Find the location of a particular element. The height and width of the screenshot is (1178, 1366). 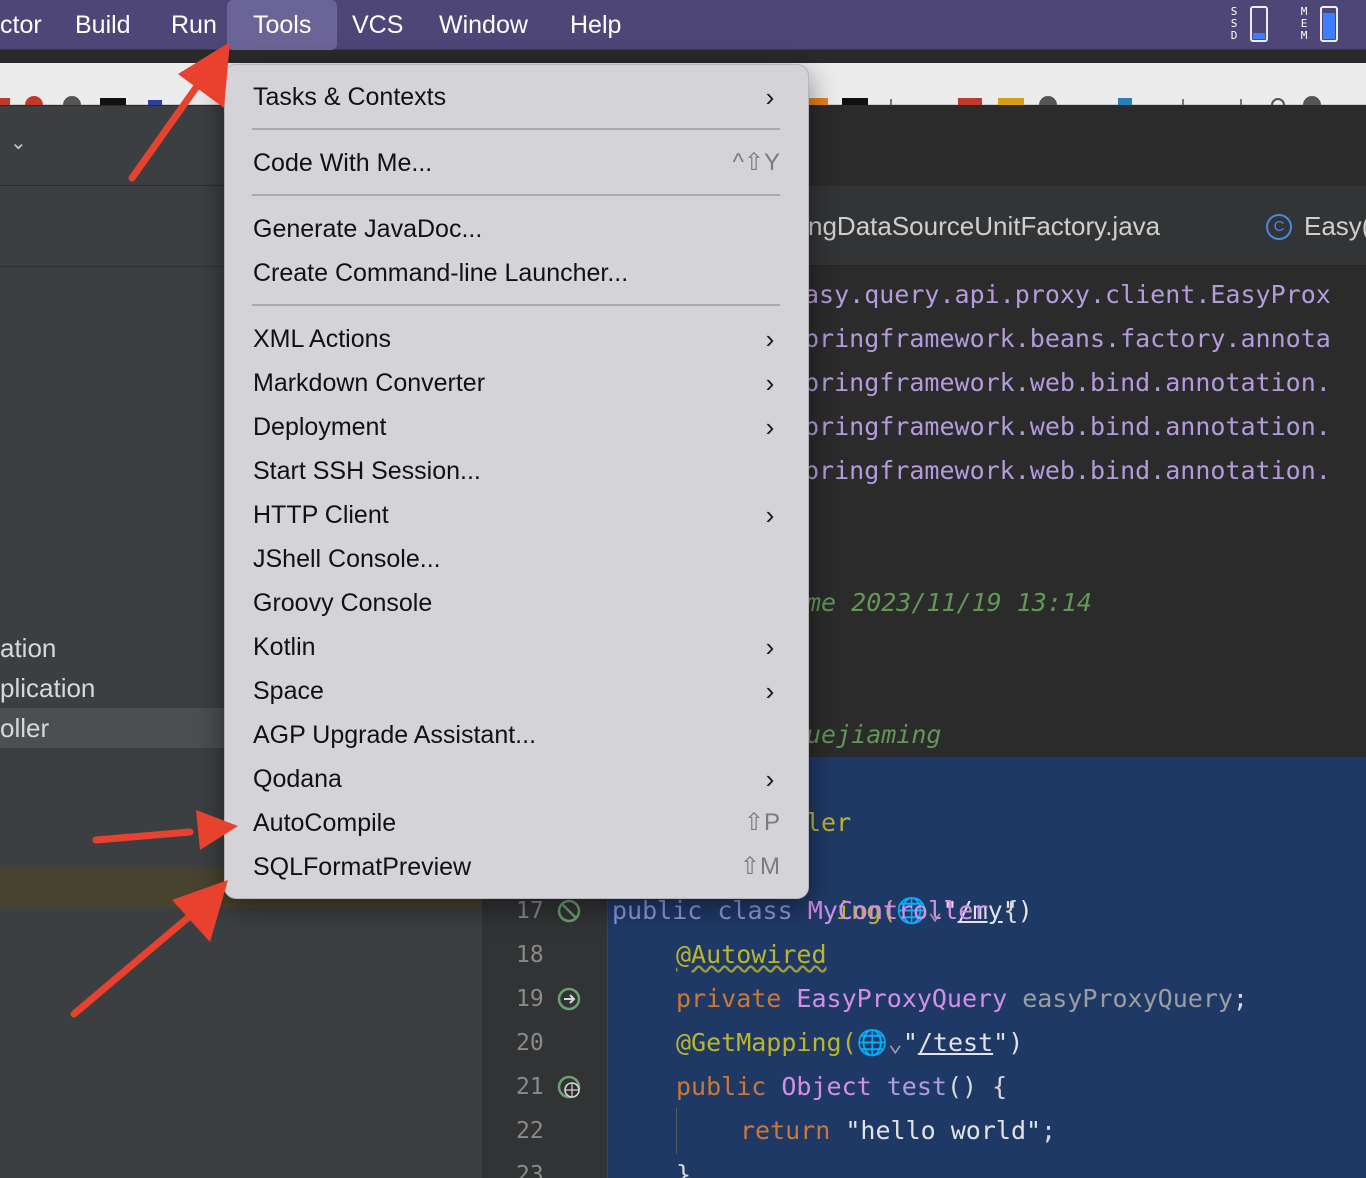

tab-datasource-factory: ngDataSourceUnitFactory.java is located at coordinates (984, 226).